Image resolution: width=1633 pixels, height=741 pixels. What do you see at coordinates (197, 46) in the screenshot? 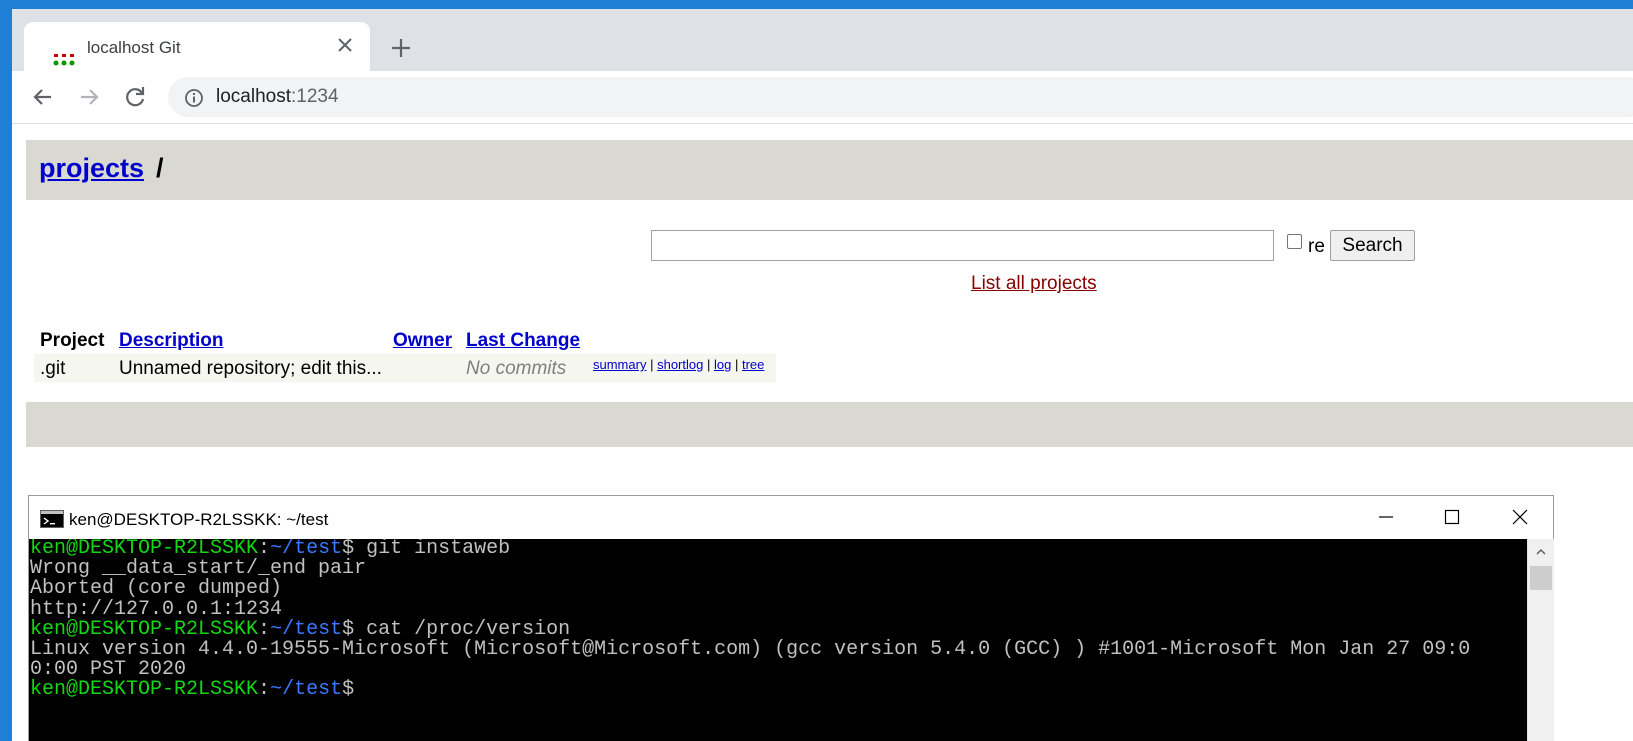
I see `tab-localhost-git: localhost Git` at bounding box center [197, 46].